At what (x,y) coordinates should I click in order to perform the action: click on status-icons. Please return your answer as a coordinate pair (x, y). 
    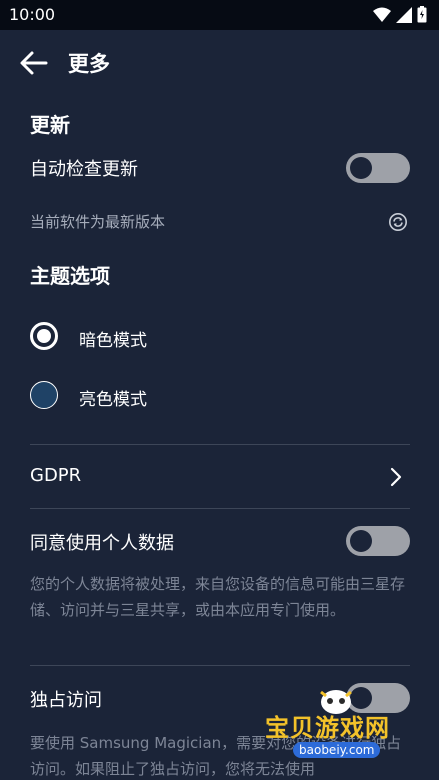
    Looking at the image, I should click on (400, 14).